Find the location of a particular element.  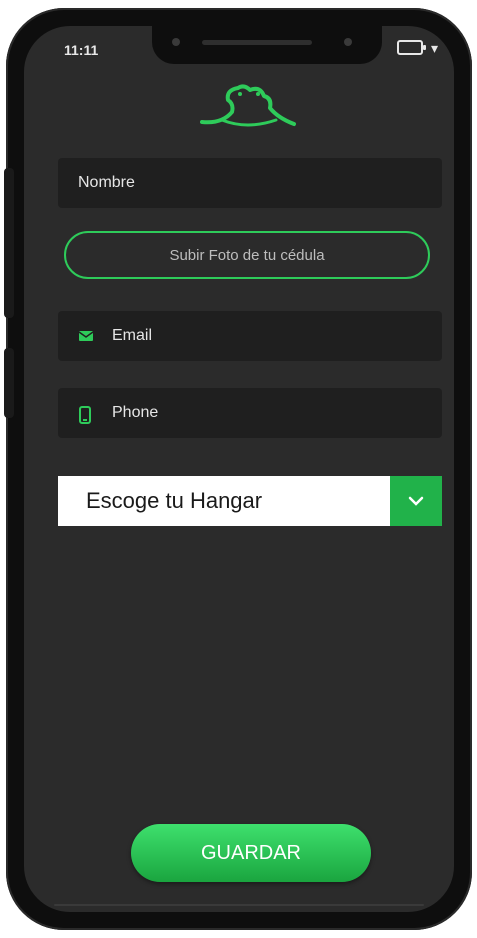

save-button-label: GUARDAR is located at coordinates (250, 852).